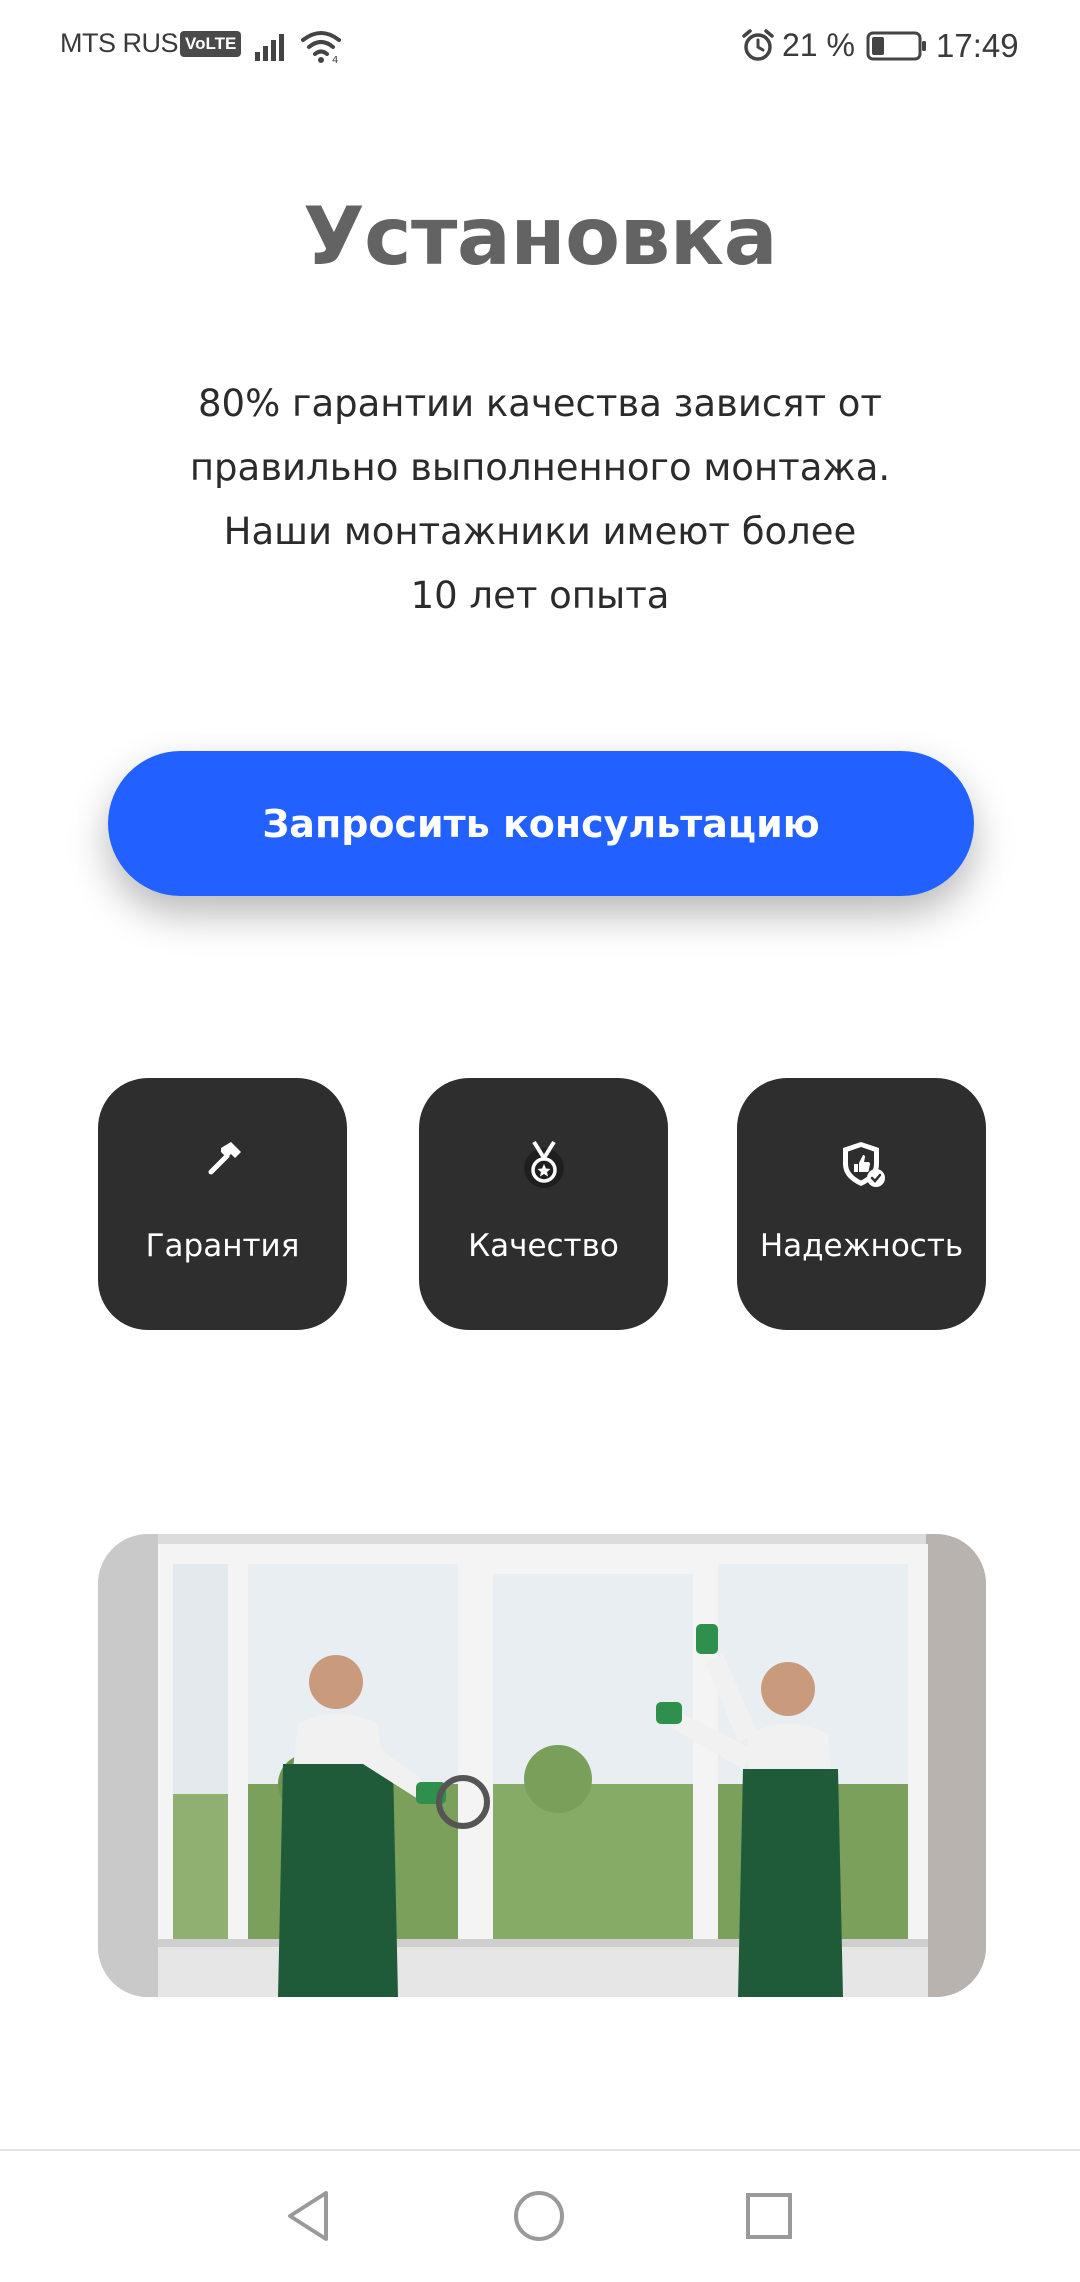  What do you see at coordinates (540, 531) in the screenshot?
I see `intro-line: Наши монтажники имеют более` at bounding box center [540, 531].